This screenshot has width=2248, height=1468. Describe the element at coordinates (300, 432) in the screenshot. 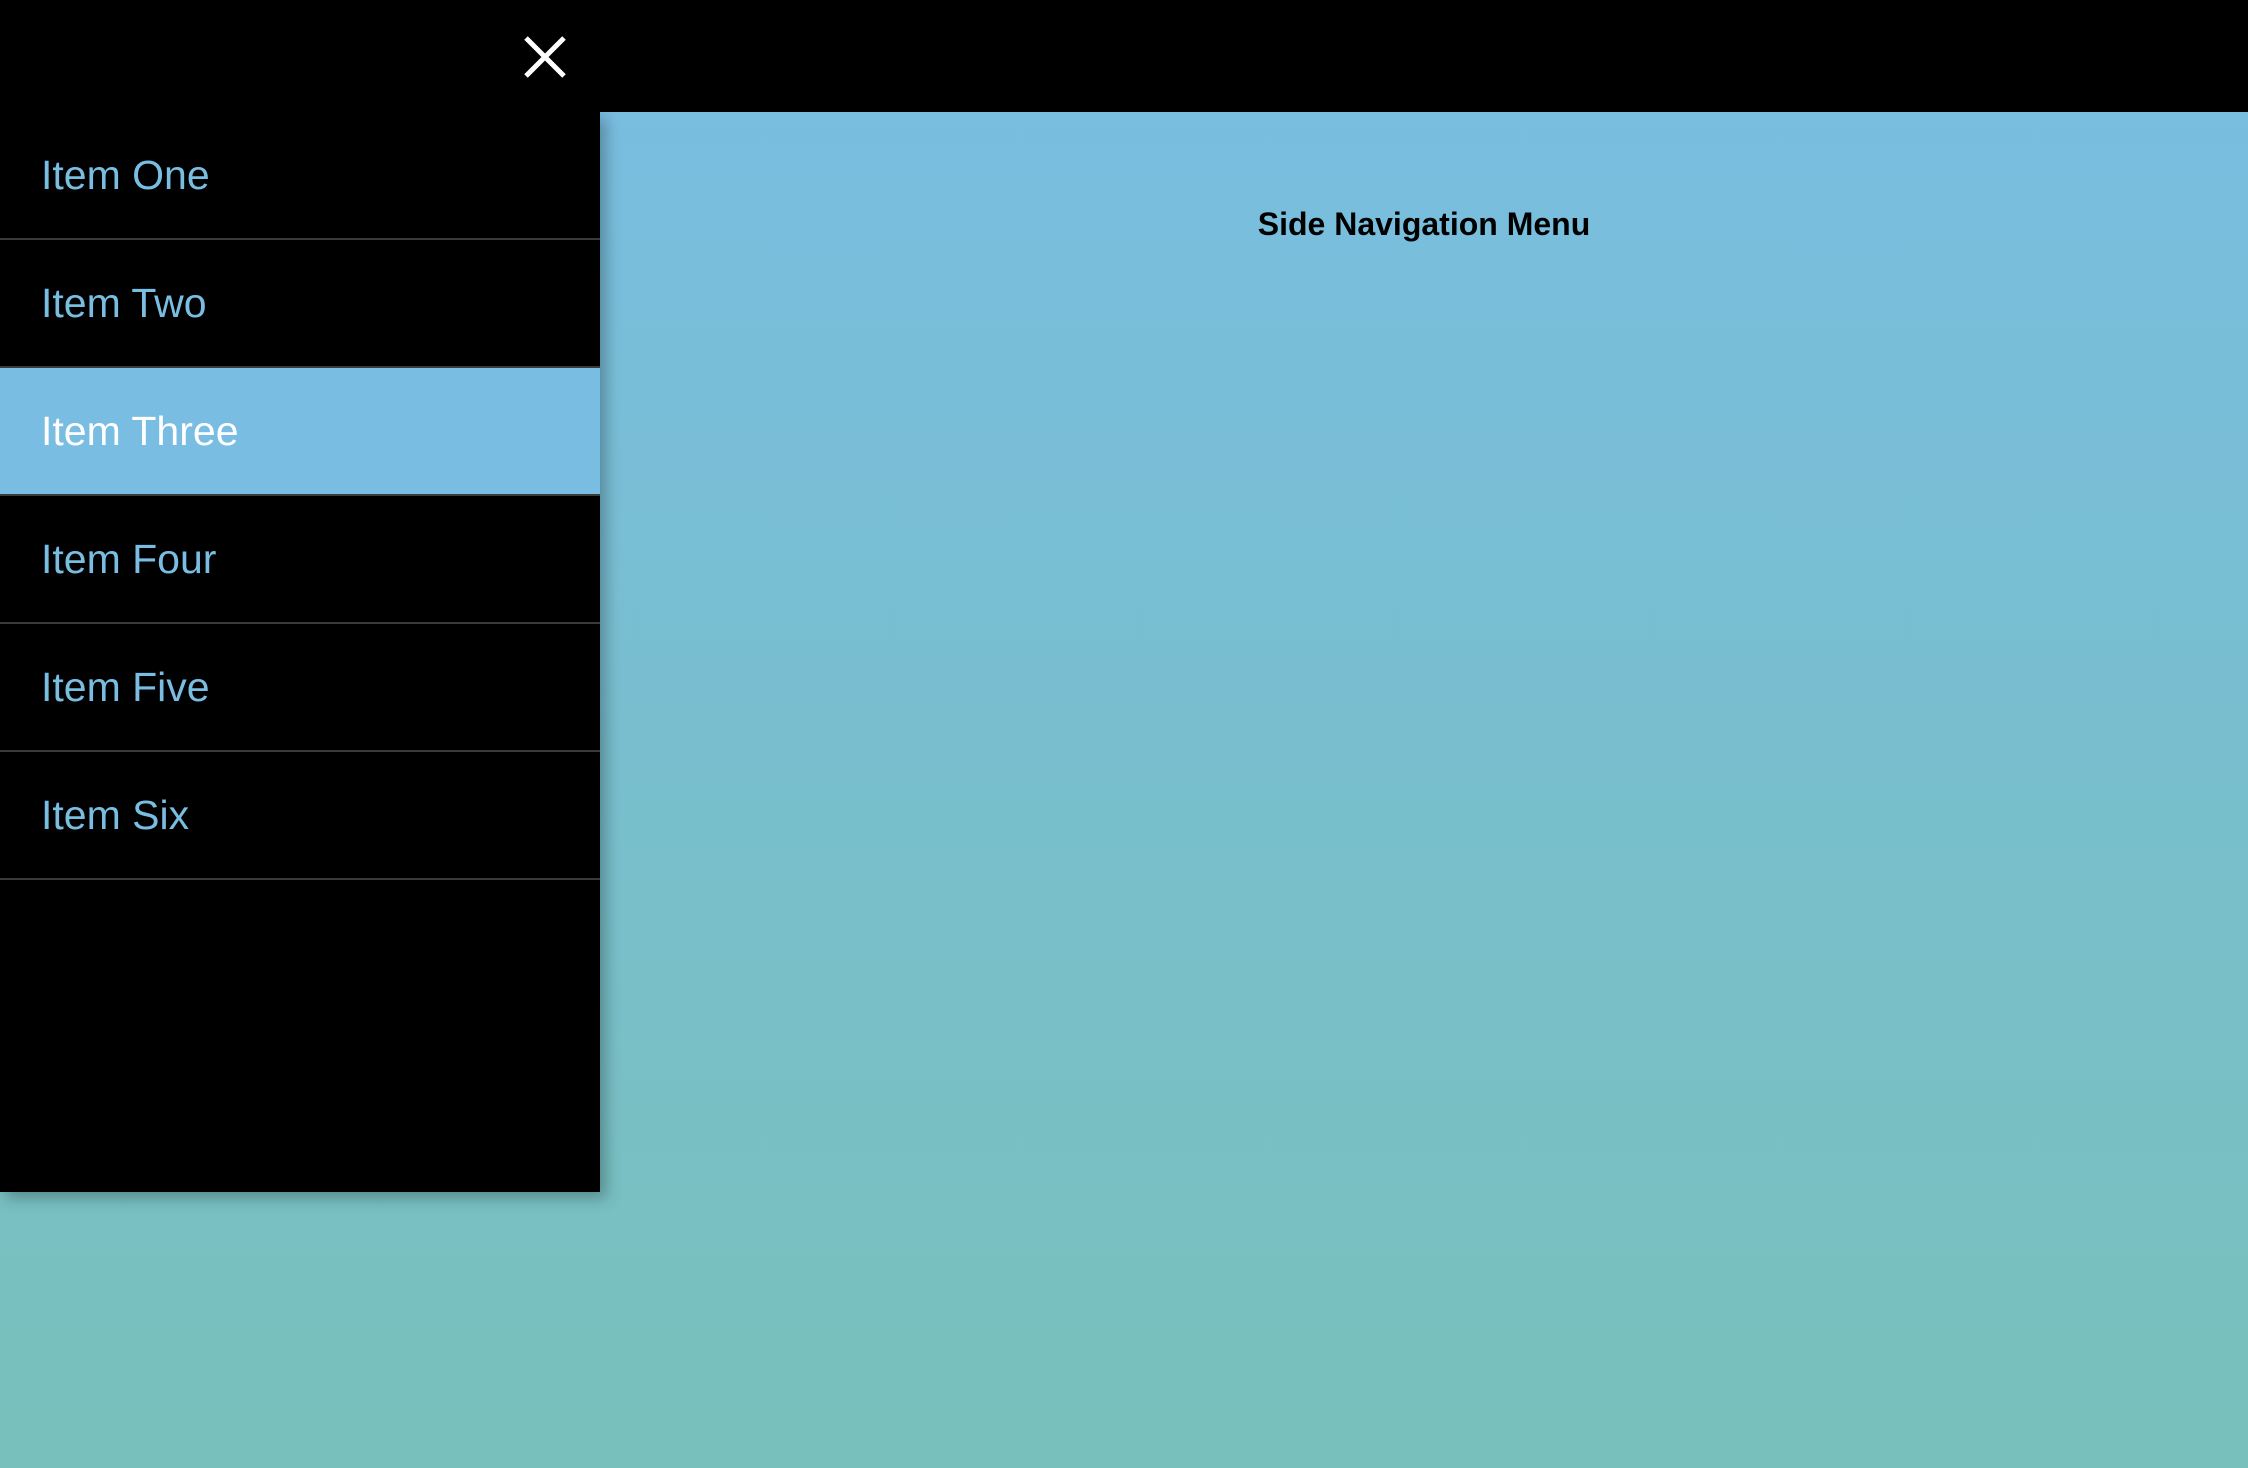

I see `sidebar-item-three: Item Three` at that location.